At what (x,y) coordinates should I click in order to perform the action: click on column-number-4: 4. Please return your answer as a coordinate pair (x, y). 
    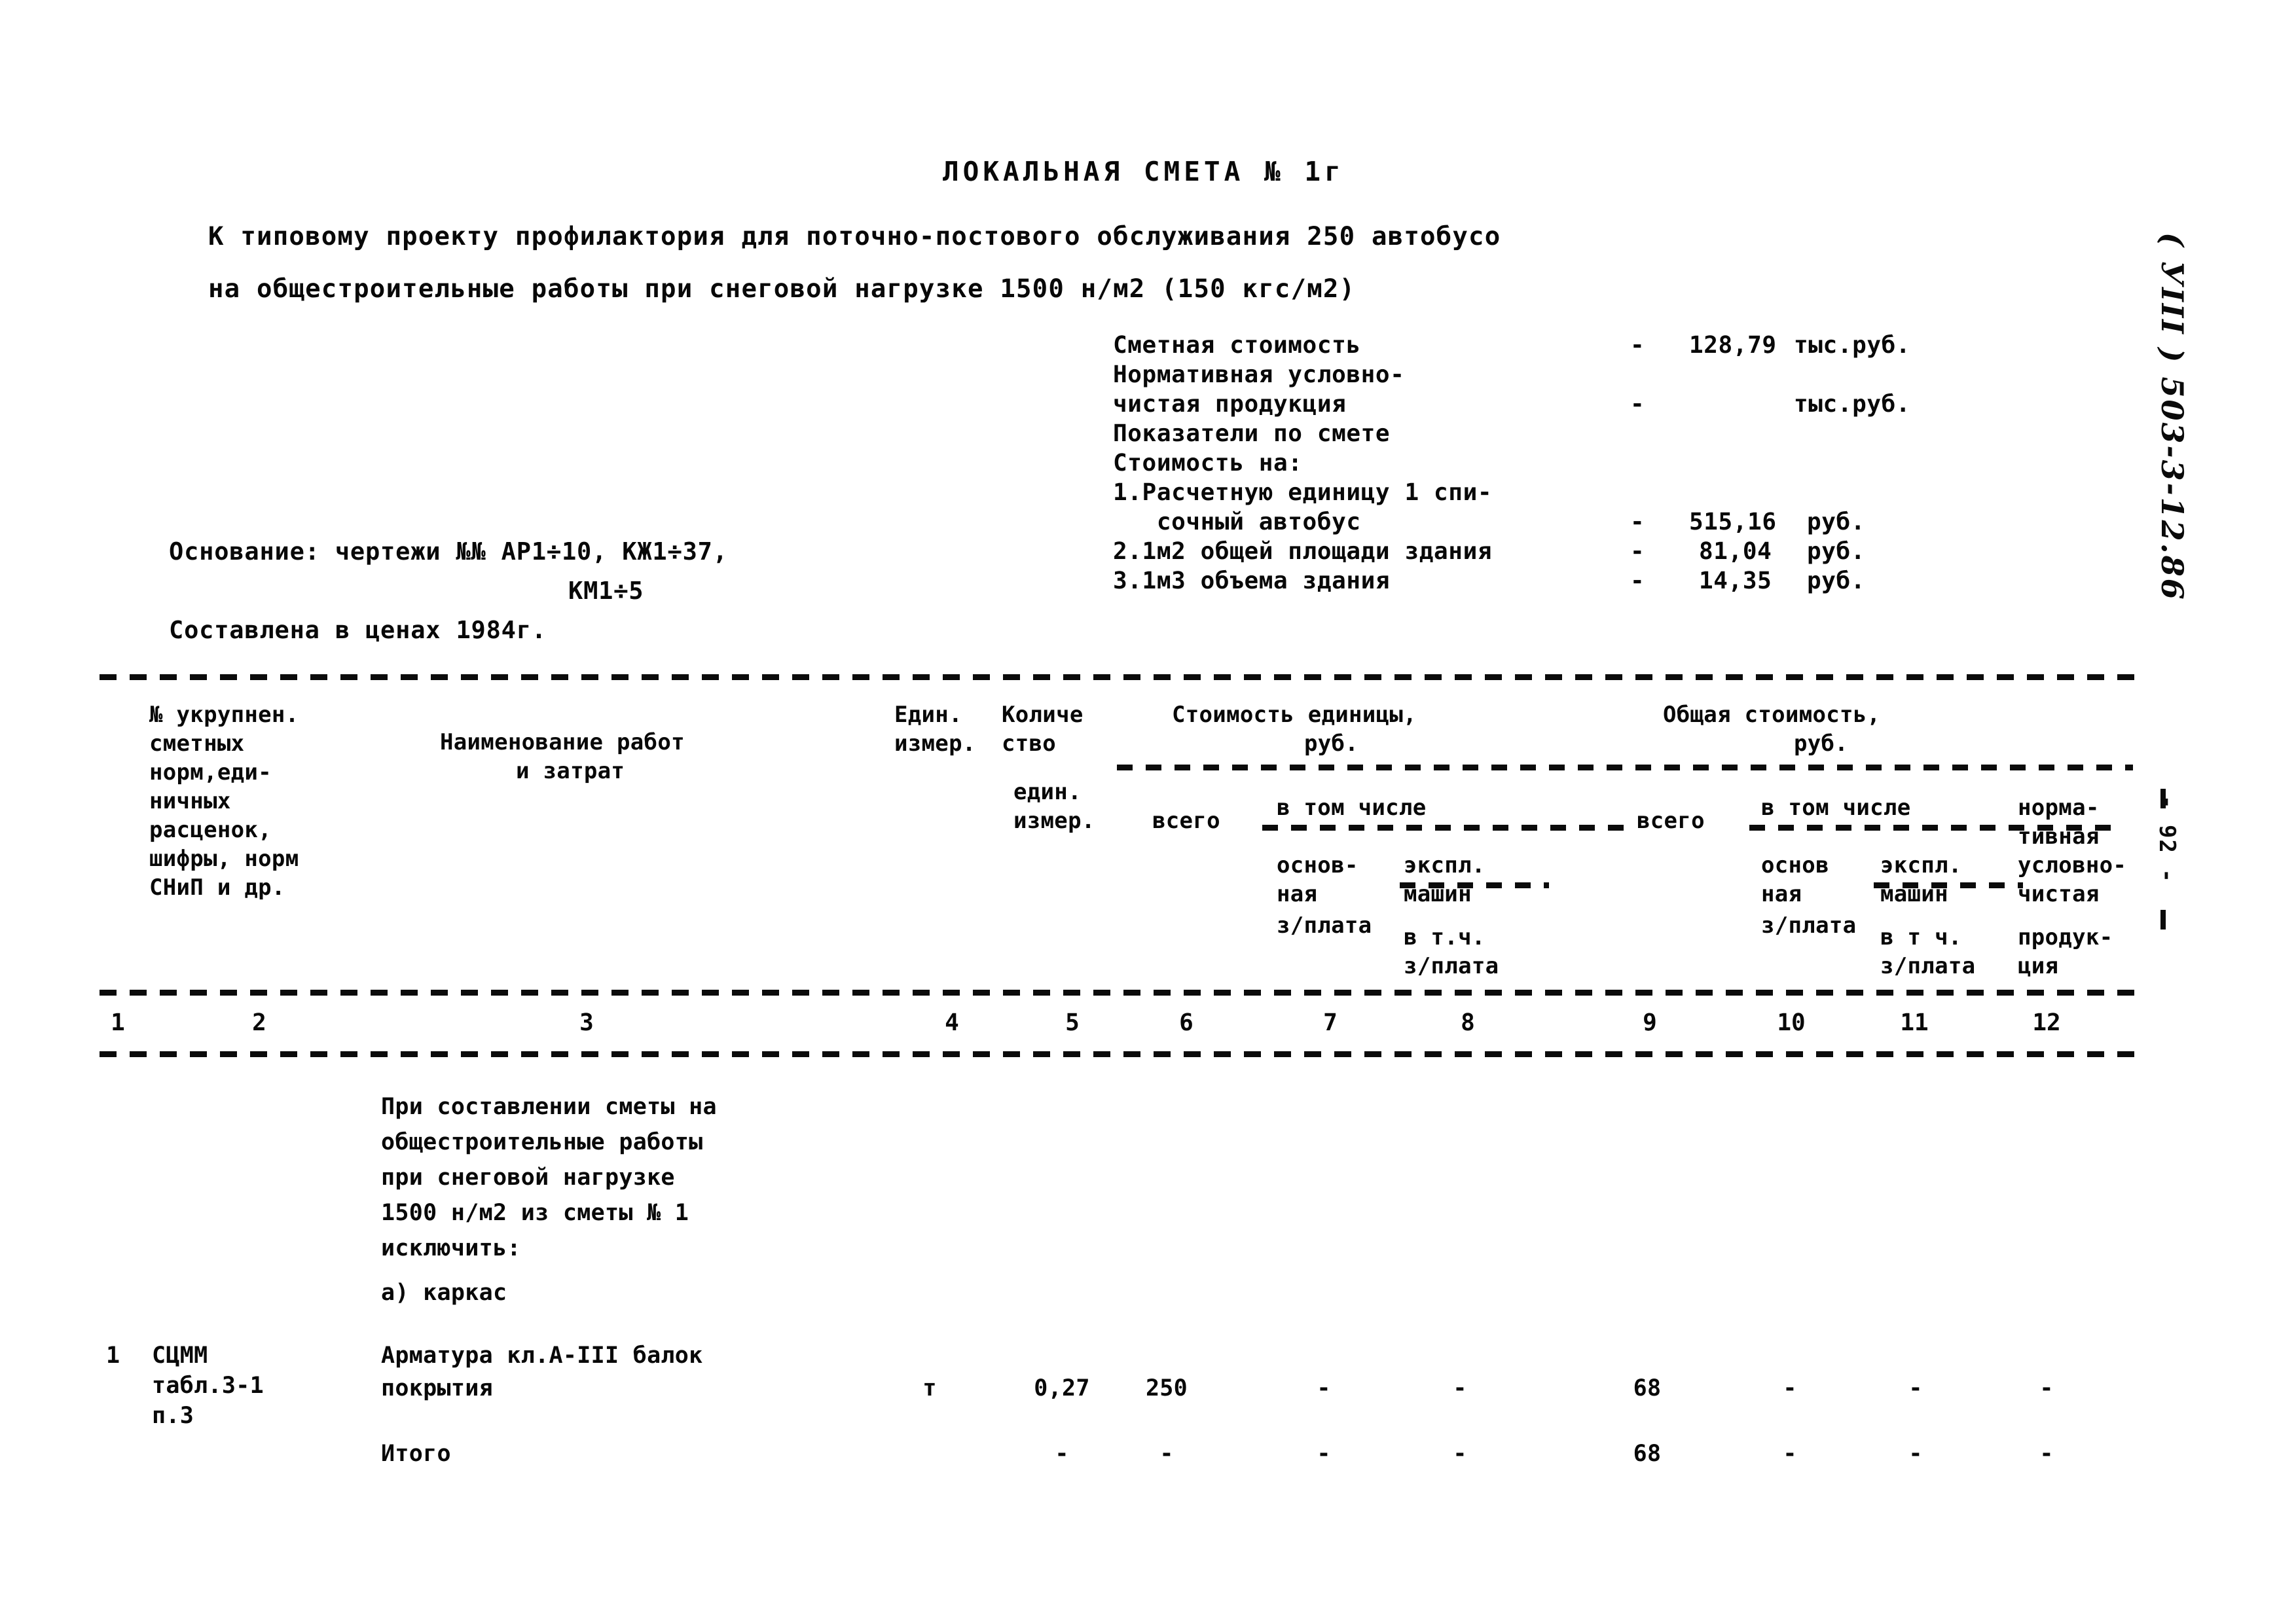
    Looking at the image, I should click on (952, 1022).